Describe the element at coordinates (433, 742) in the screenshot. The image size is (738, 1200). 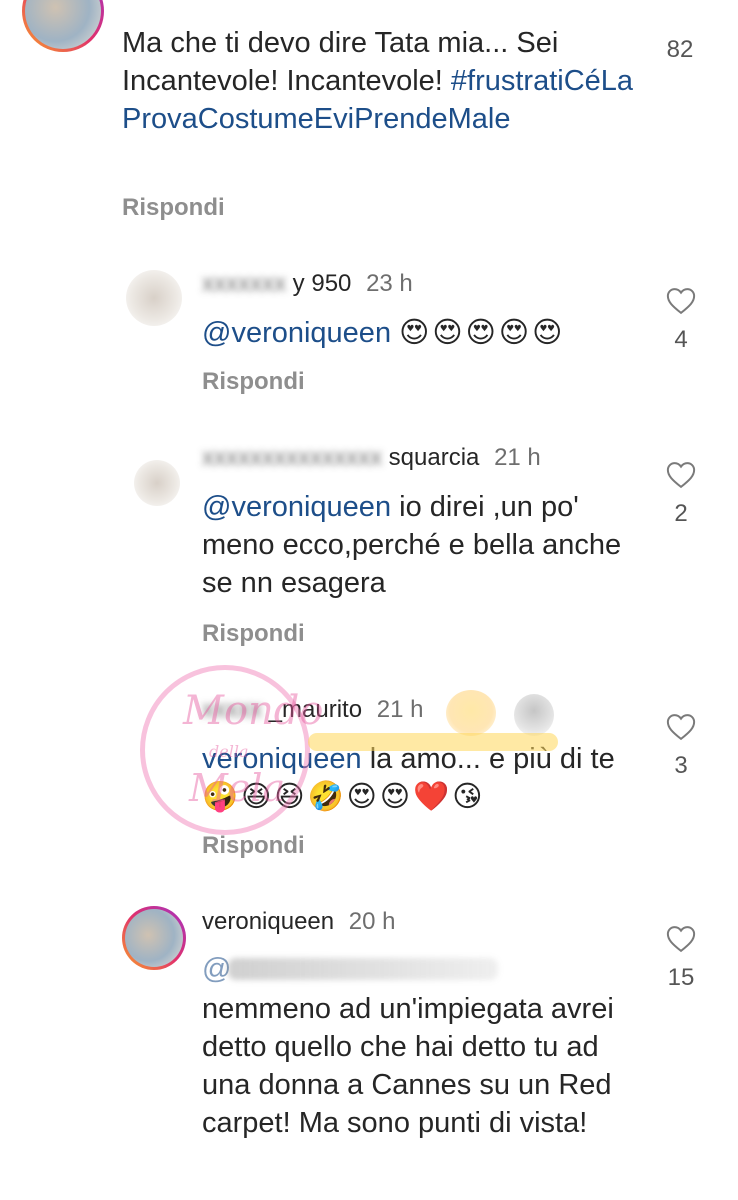
I see `watermark-banner` at that location.